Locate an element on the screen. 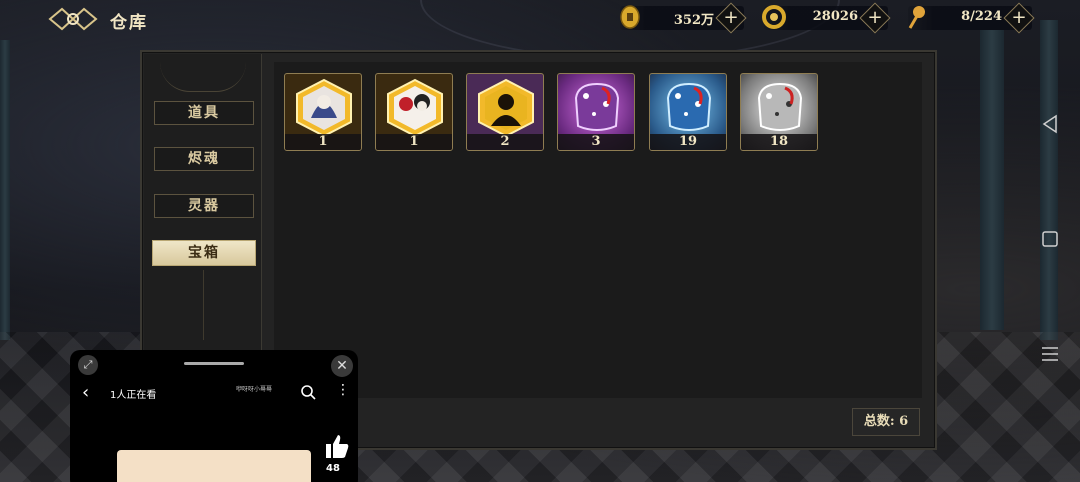 This screenshot has height=482, width=1080. item-count: 2 is located at coordinates (505, 142).